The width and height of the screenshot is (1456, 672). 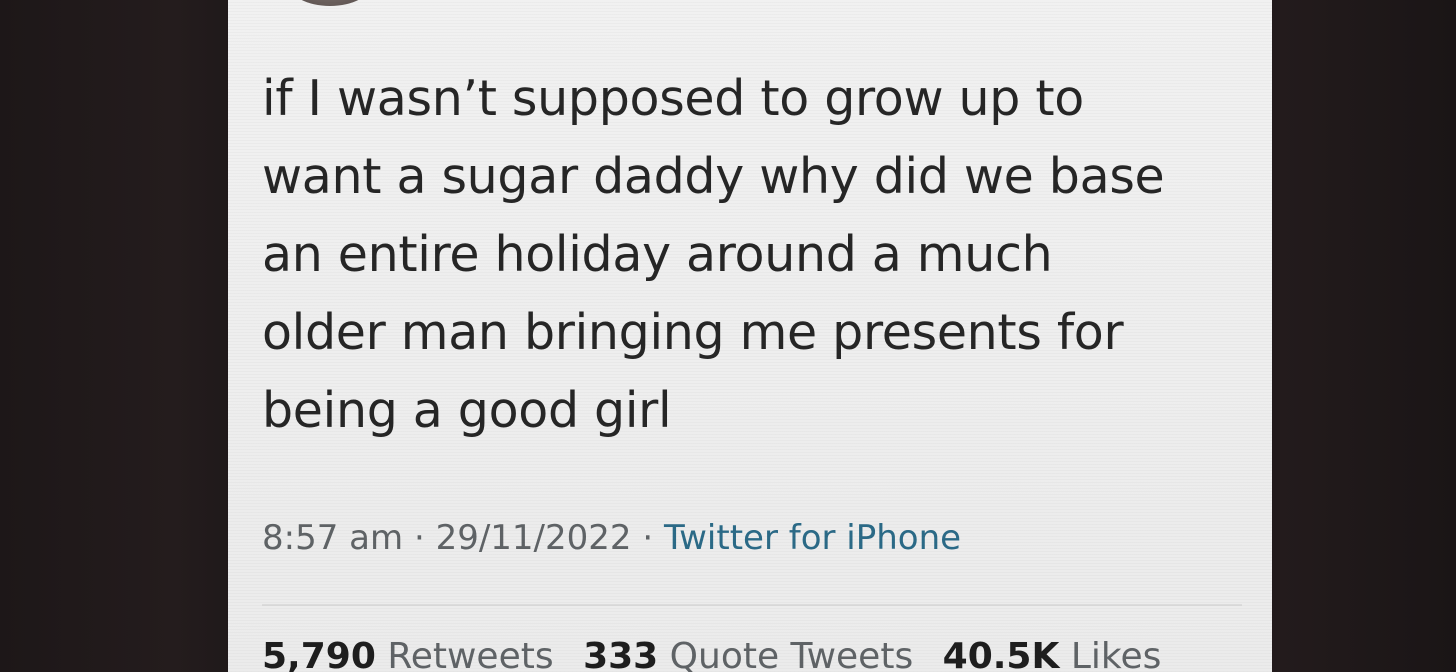 I want to click on avatar, so click(x=330, y=3).